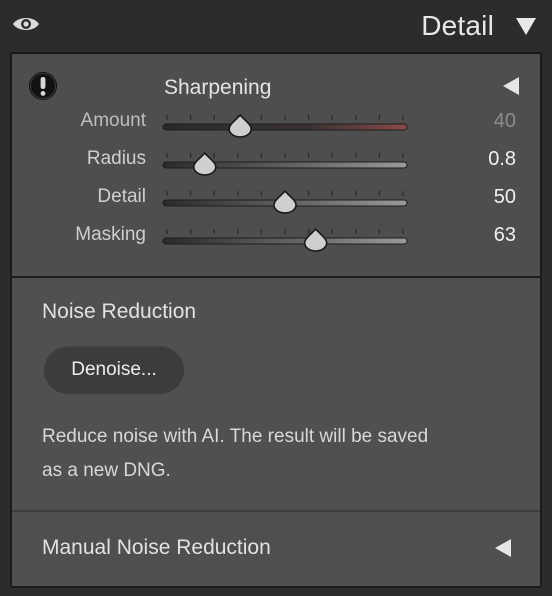 The height and width of the screenshot is (596, 552). I want to click on slider-row-masking: Masking 63, so click(276, 243).